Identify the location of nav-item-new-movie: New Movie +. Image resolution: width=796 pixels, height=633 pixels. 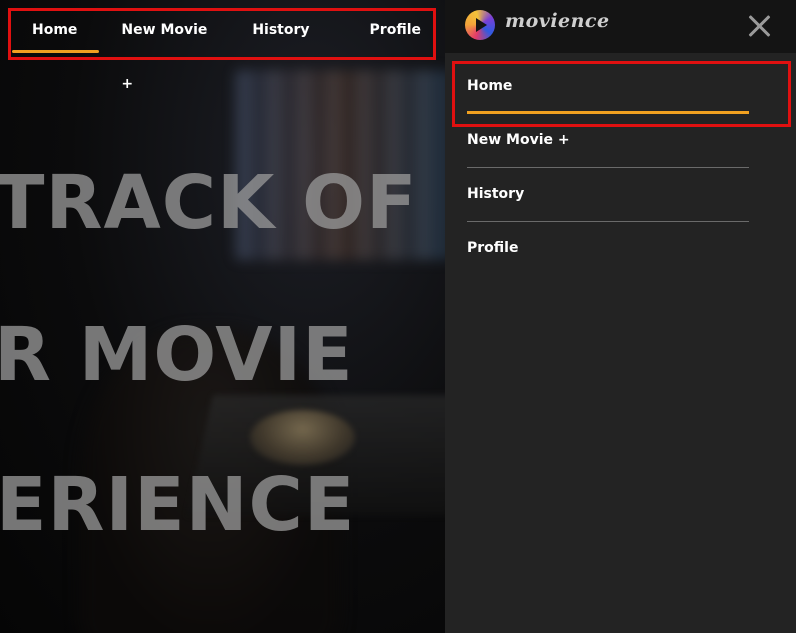
(165, 47).